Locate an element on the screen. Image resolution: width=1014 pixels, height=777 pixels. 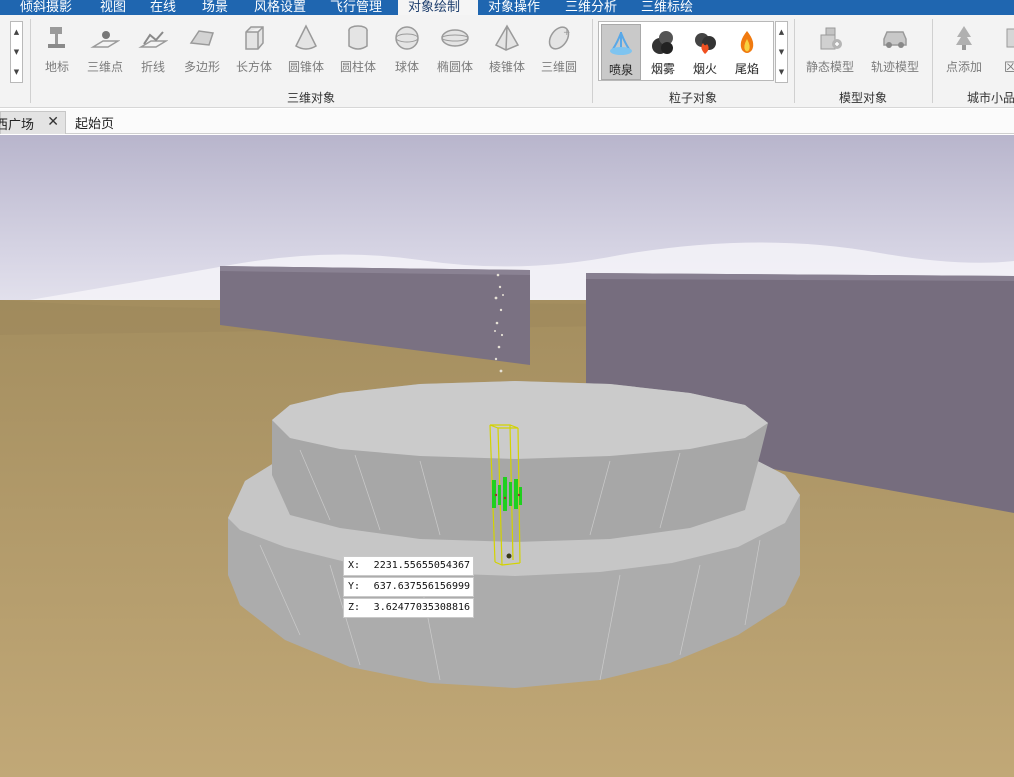
tab-scene: 西广场 ✕ is located at coordinates (33, 122).